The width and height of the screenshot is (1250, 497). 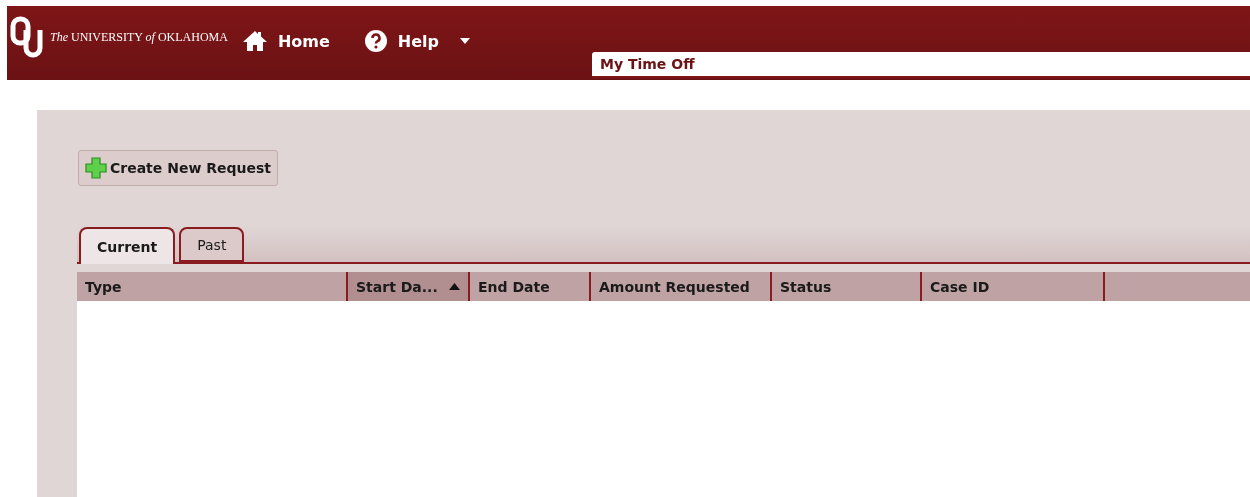 I want to click on column-header: Case ID, so click(x=1013, y=286).